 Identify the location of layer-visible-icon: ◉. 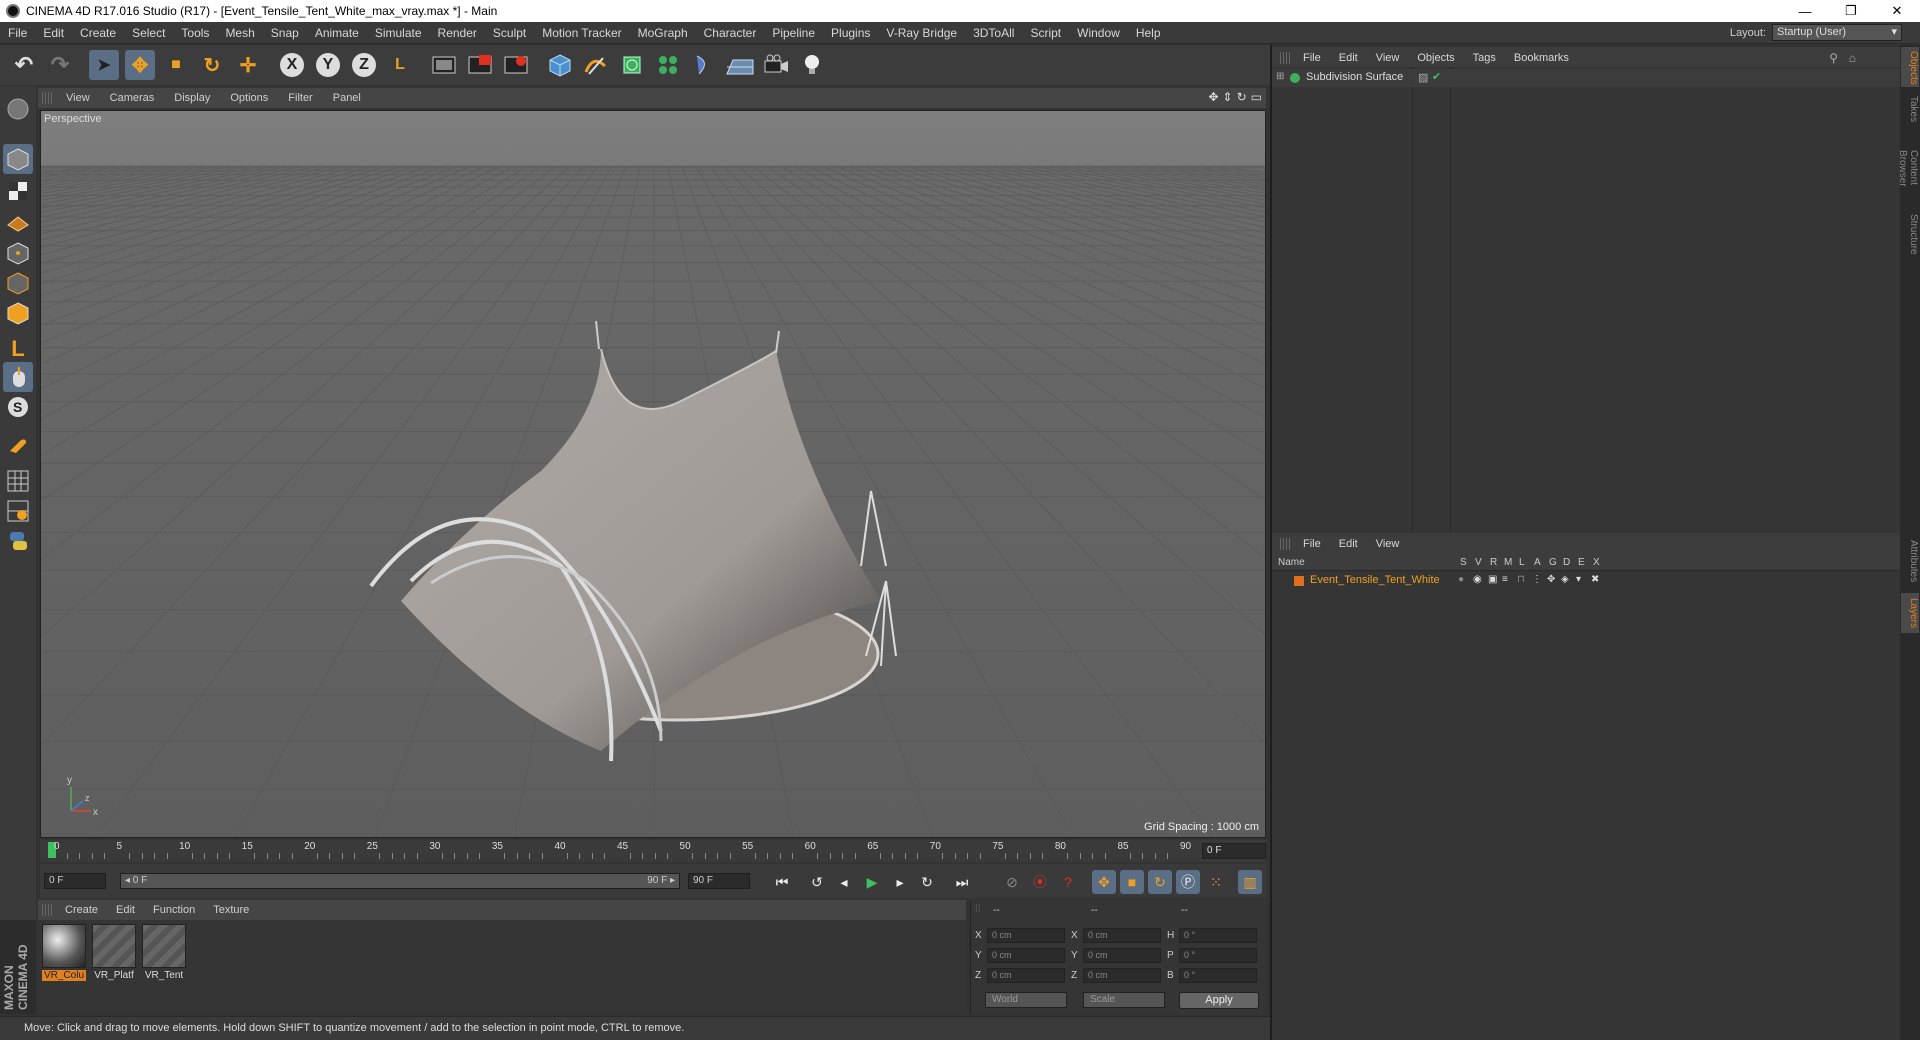
(1477, 579).